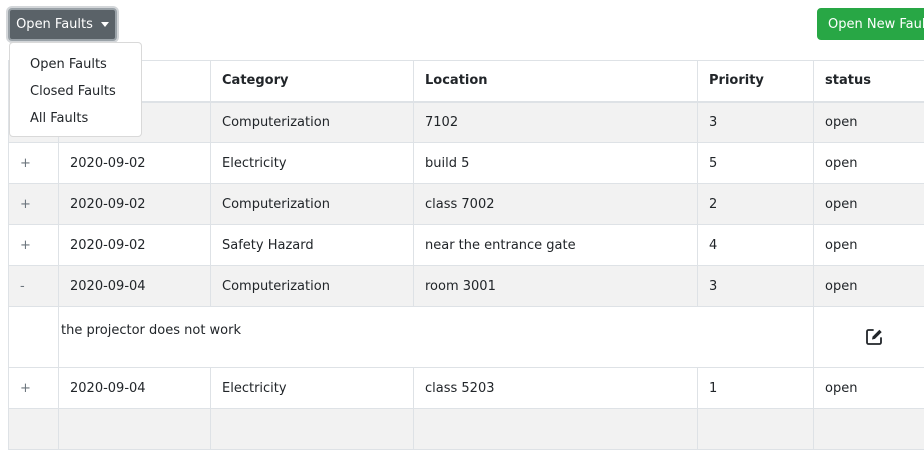 This screenshot has width=924, height=450. What do you see at coordinates (556, 204) in the screenshot?
I see `cell-location: class 7002` at bounding box center [556, 204].